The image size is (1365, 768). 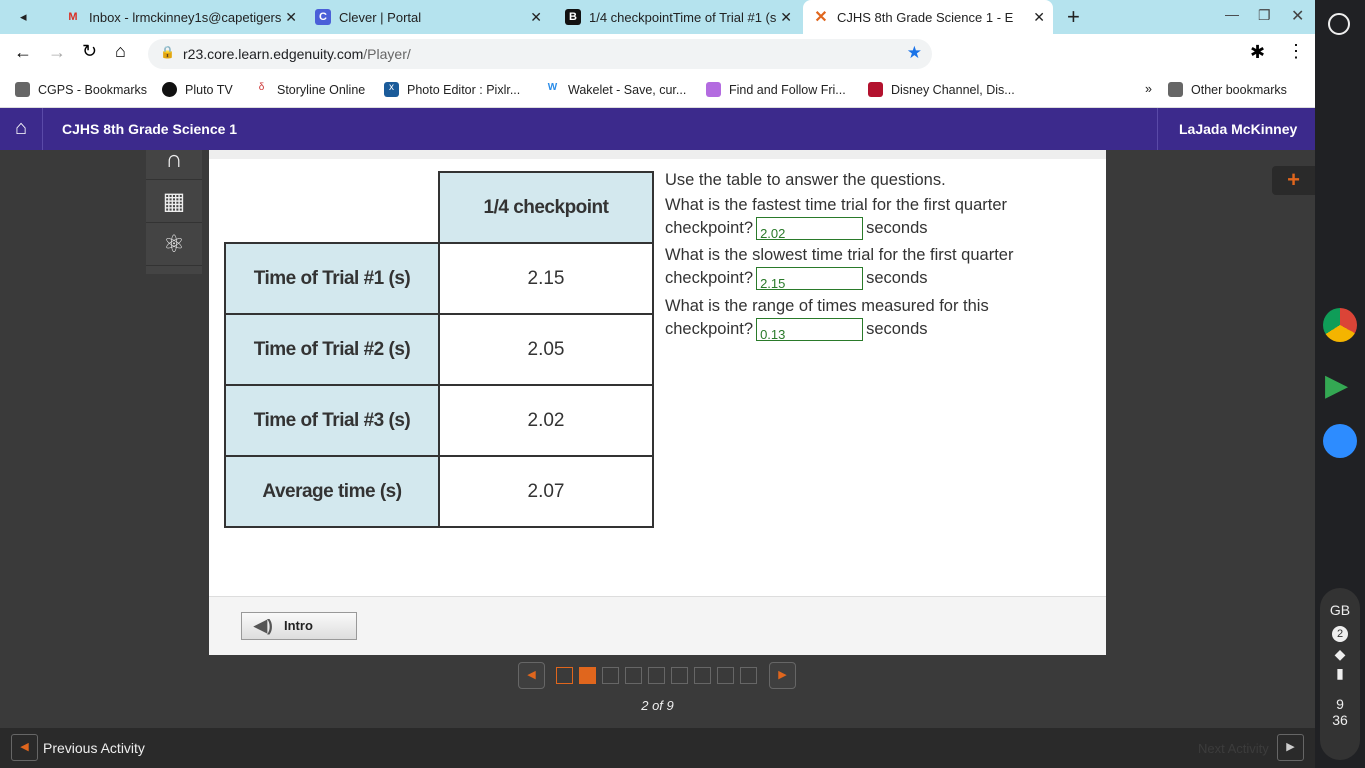 What do you see at coordinates (94, 748) in the screenshot?
I see `previous-activity-link: Previous Activity` at bounding box center [94, 748].